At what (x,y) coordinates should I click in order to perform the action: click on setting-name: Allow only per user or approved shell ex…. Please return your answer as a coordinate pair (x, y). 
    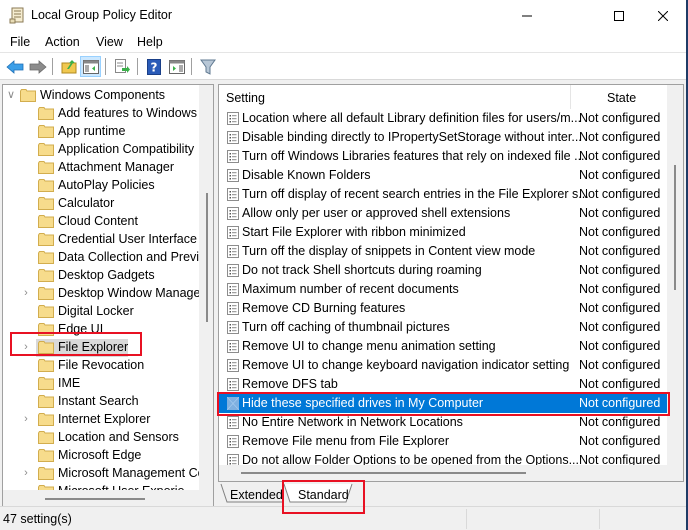
    Looking at the image, I should click on (376, 213).